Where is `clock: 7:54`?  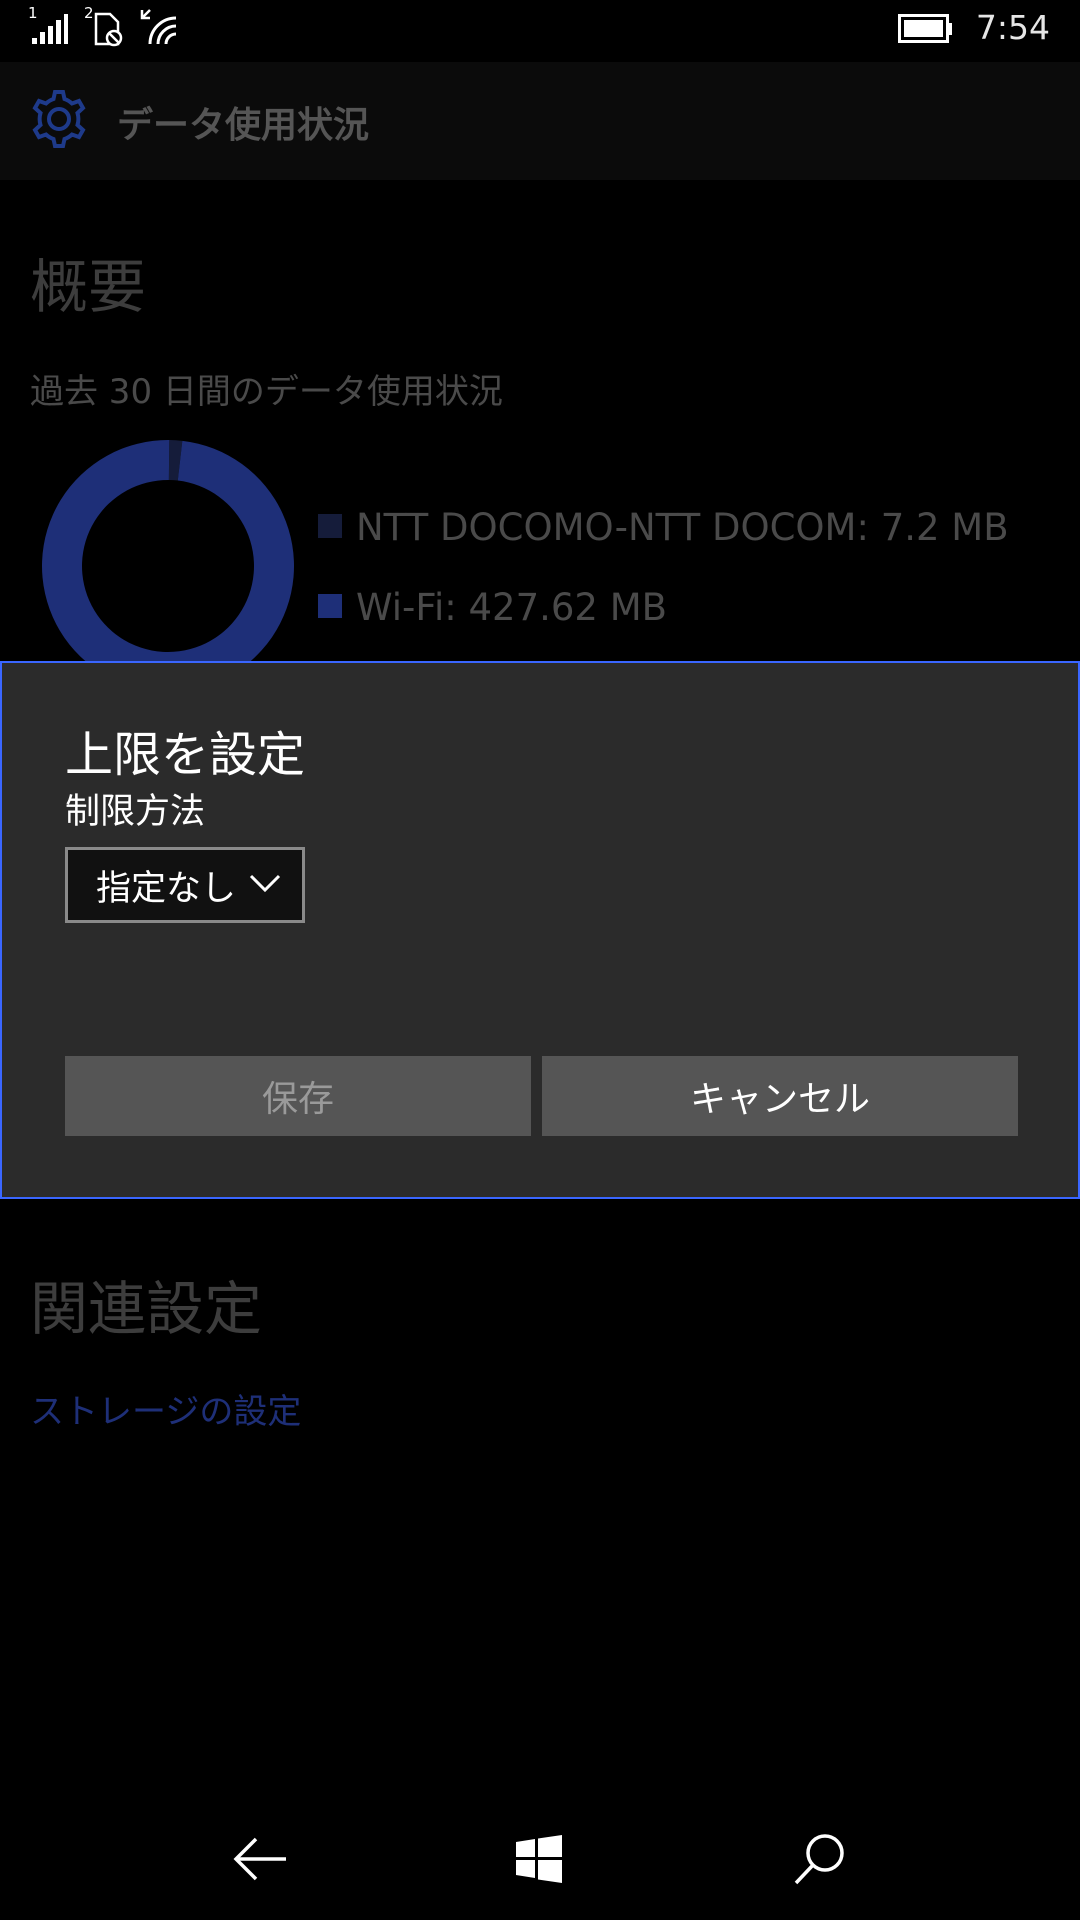 clock: 7:54 is located at coordinates (1012, 27).